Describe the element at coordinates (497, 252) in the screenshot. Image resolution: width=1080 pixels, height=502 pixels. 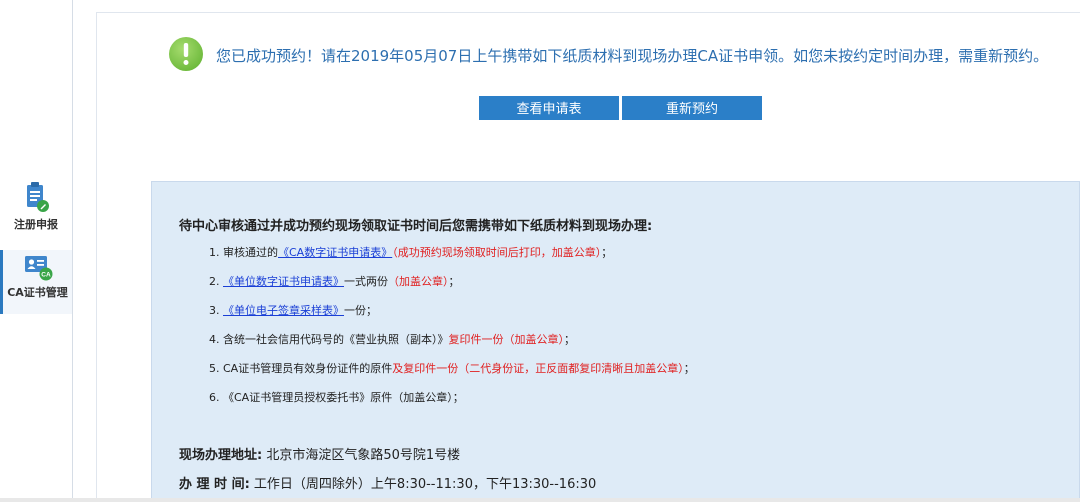
I see `item-note: （成功预约现场领取时间后打印，加盖公章）` at that location.